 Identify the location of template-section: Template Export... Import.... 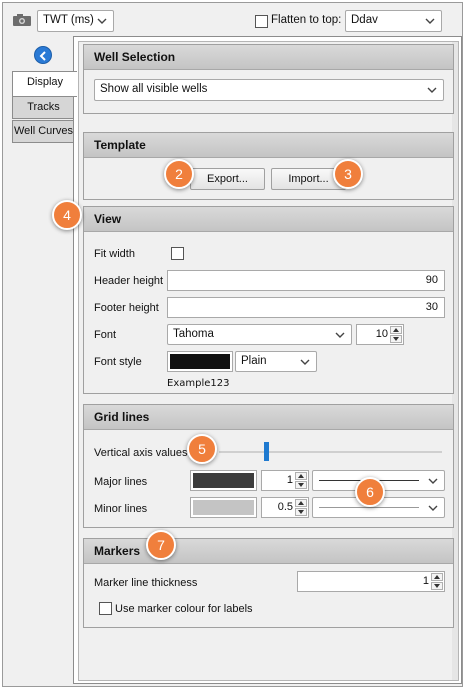
(268, 166).